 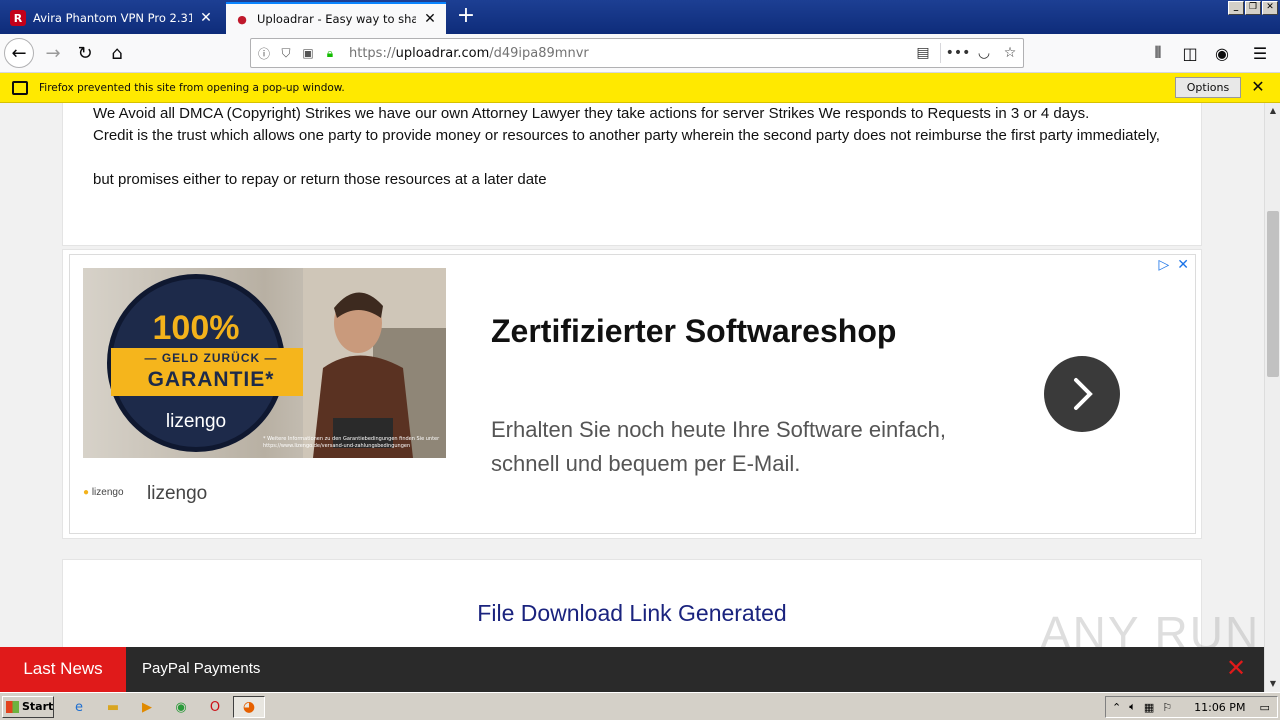 What do you see at coordinates (79, 707) in the screenshot?
I see `internet-explorer-icon: e` at bounding box center [79, 707].